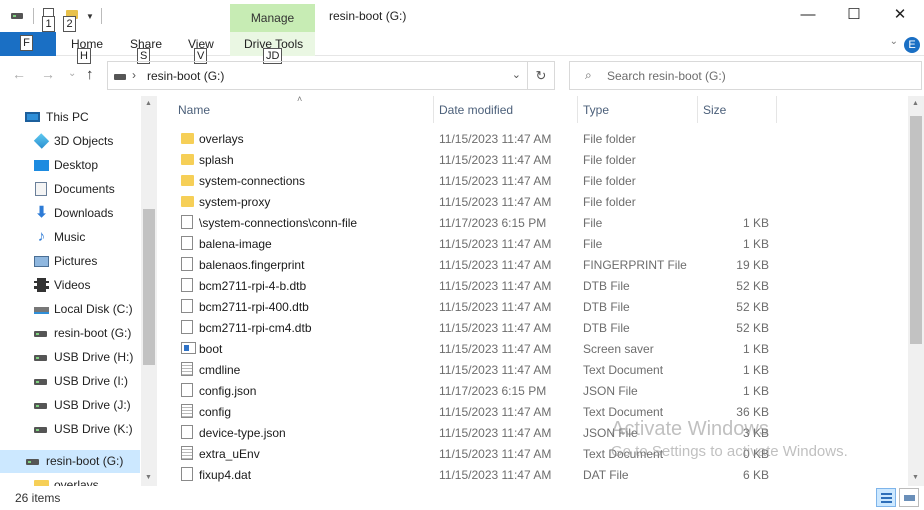 The height and width of the screenshot is (510, 924). I want to click on nav-item-usb-drive-i: USB Drive (I:), so click(70, 381).